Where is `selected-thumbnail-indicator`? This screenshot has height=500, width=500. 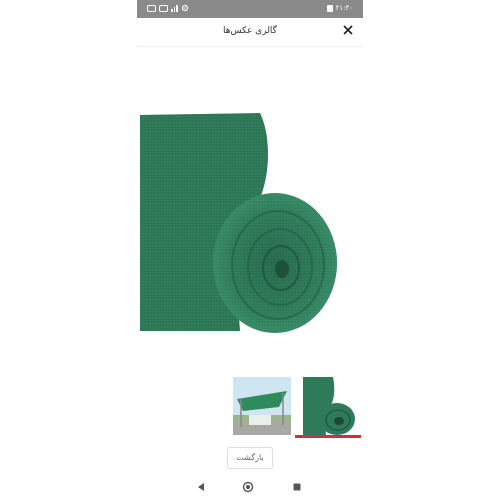 selected-thumbnail-indicator is located at coordinates (328, 436).